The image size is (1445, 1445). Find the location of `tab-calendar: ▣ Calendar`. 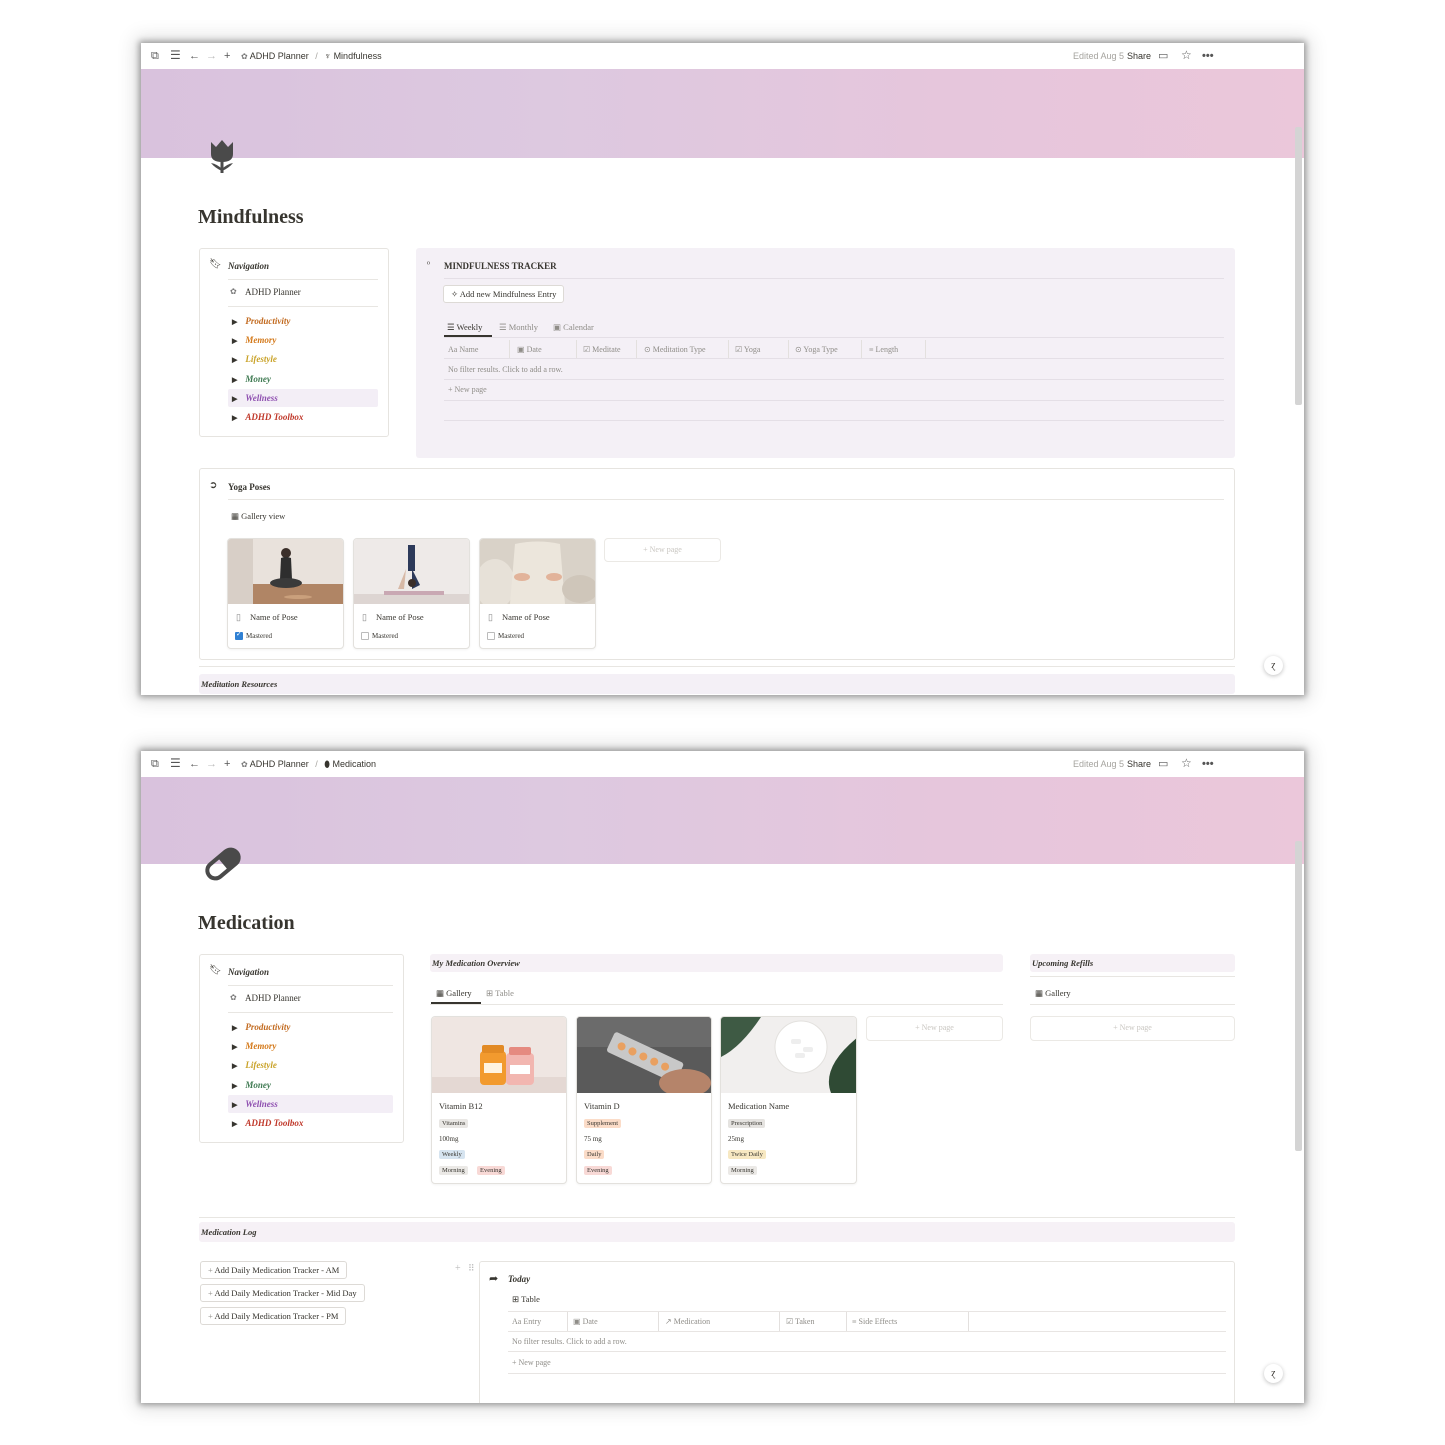

tab-calendar: ▣ Calendar is located at coordinates (573, 327).